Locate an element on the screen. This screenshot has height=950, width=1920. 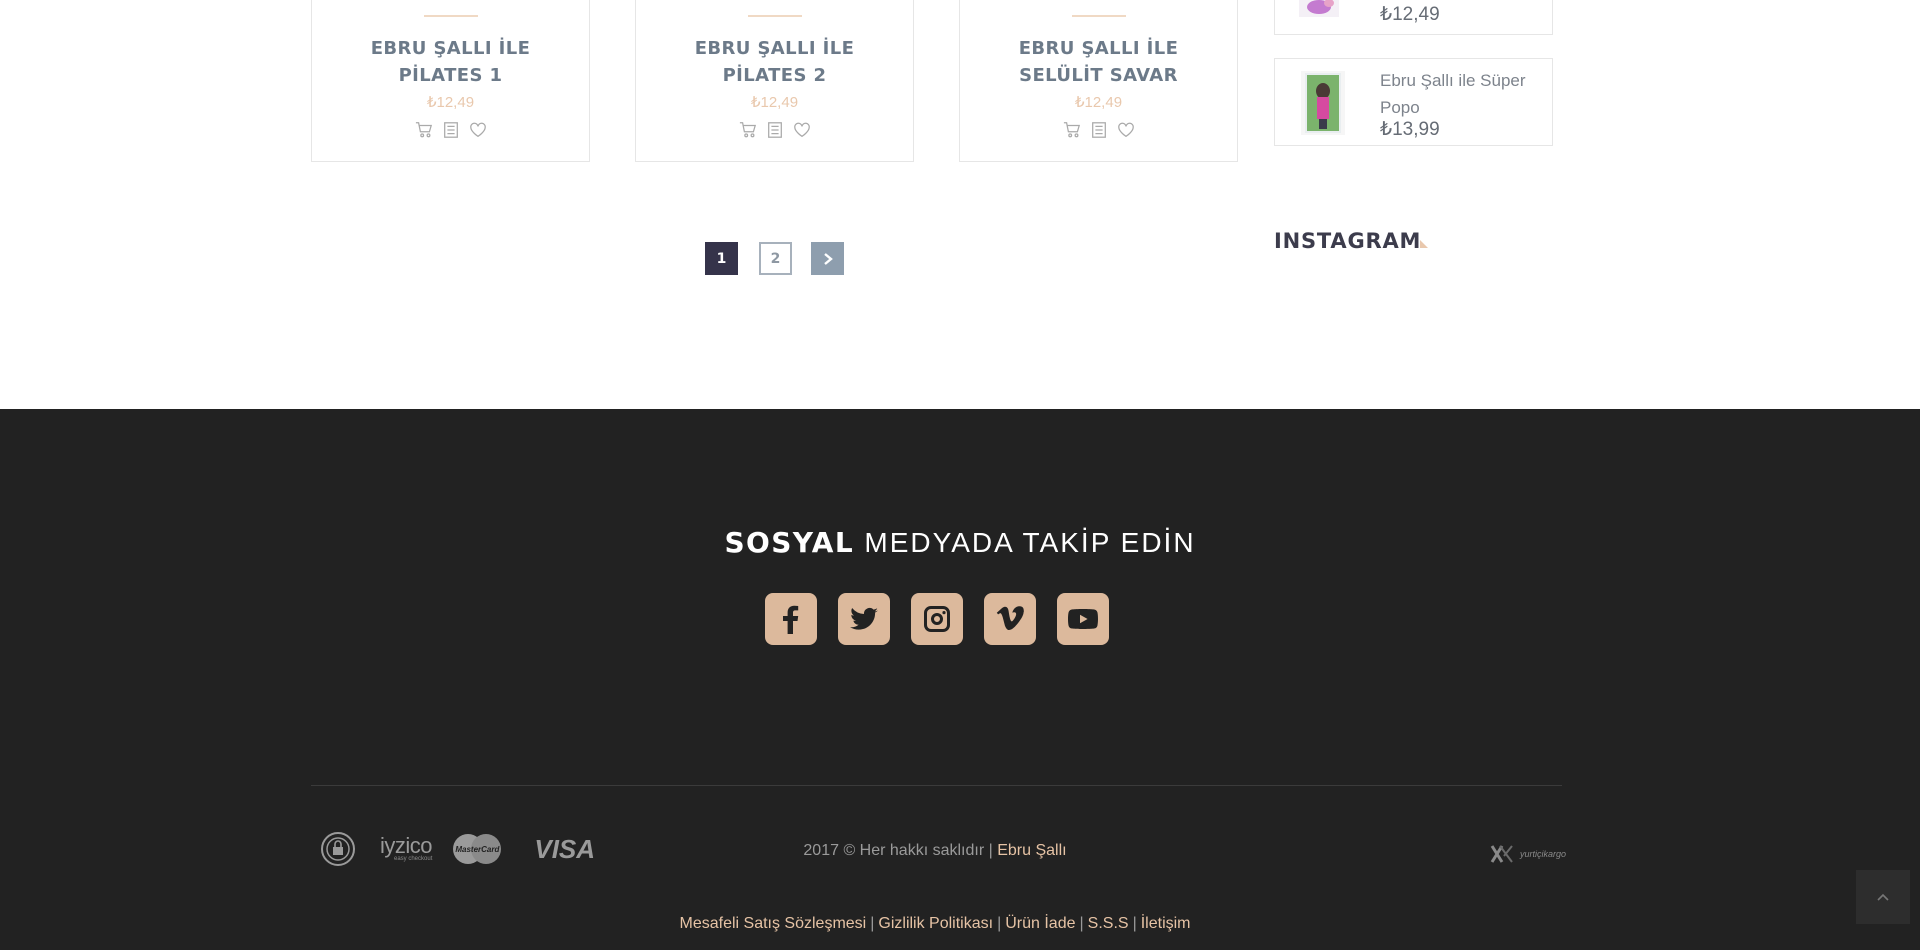
social-links is located at coordinates (937, 619).